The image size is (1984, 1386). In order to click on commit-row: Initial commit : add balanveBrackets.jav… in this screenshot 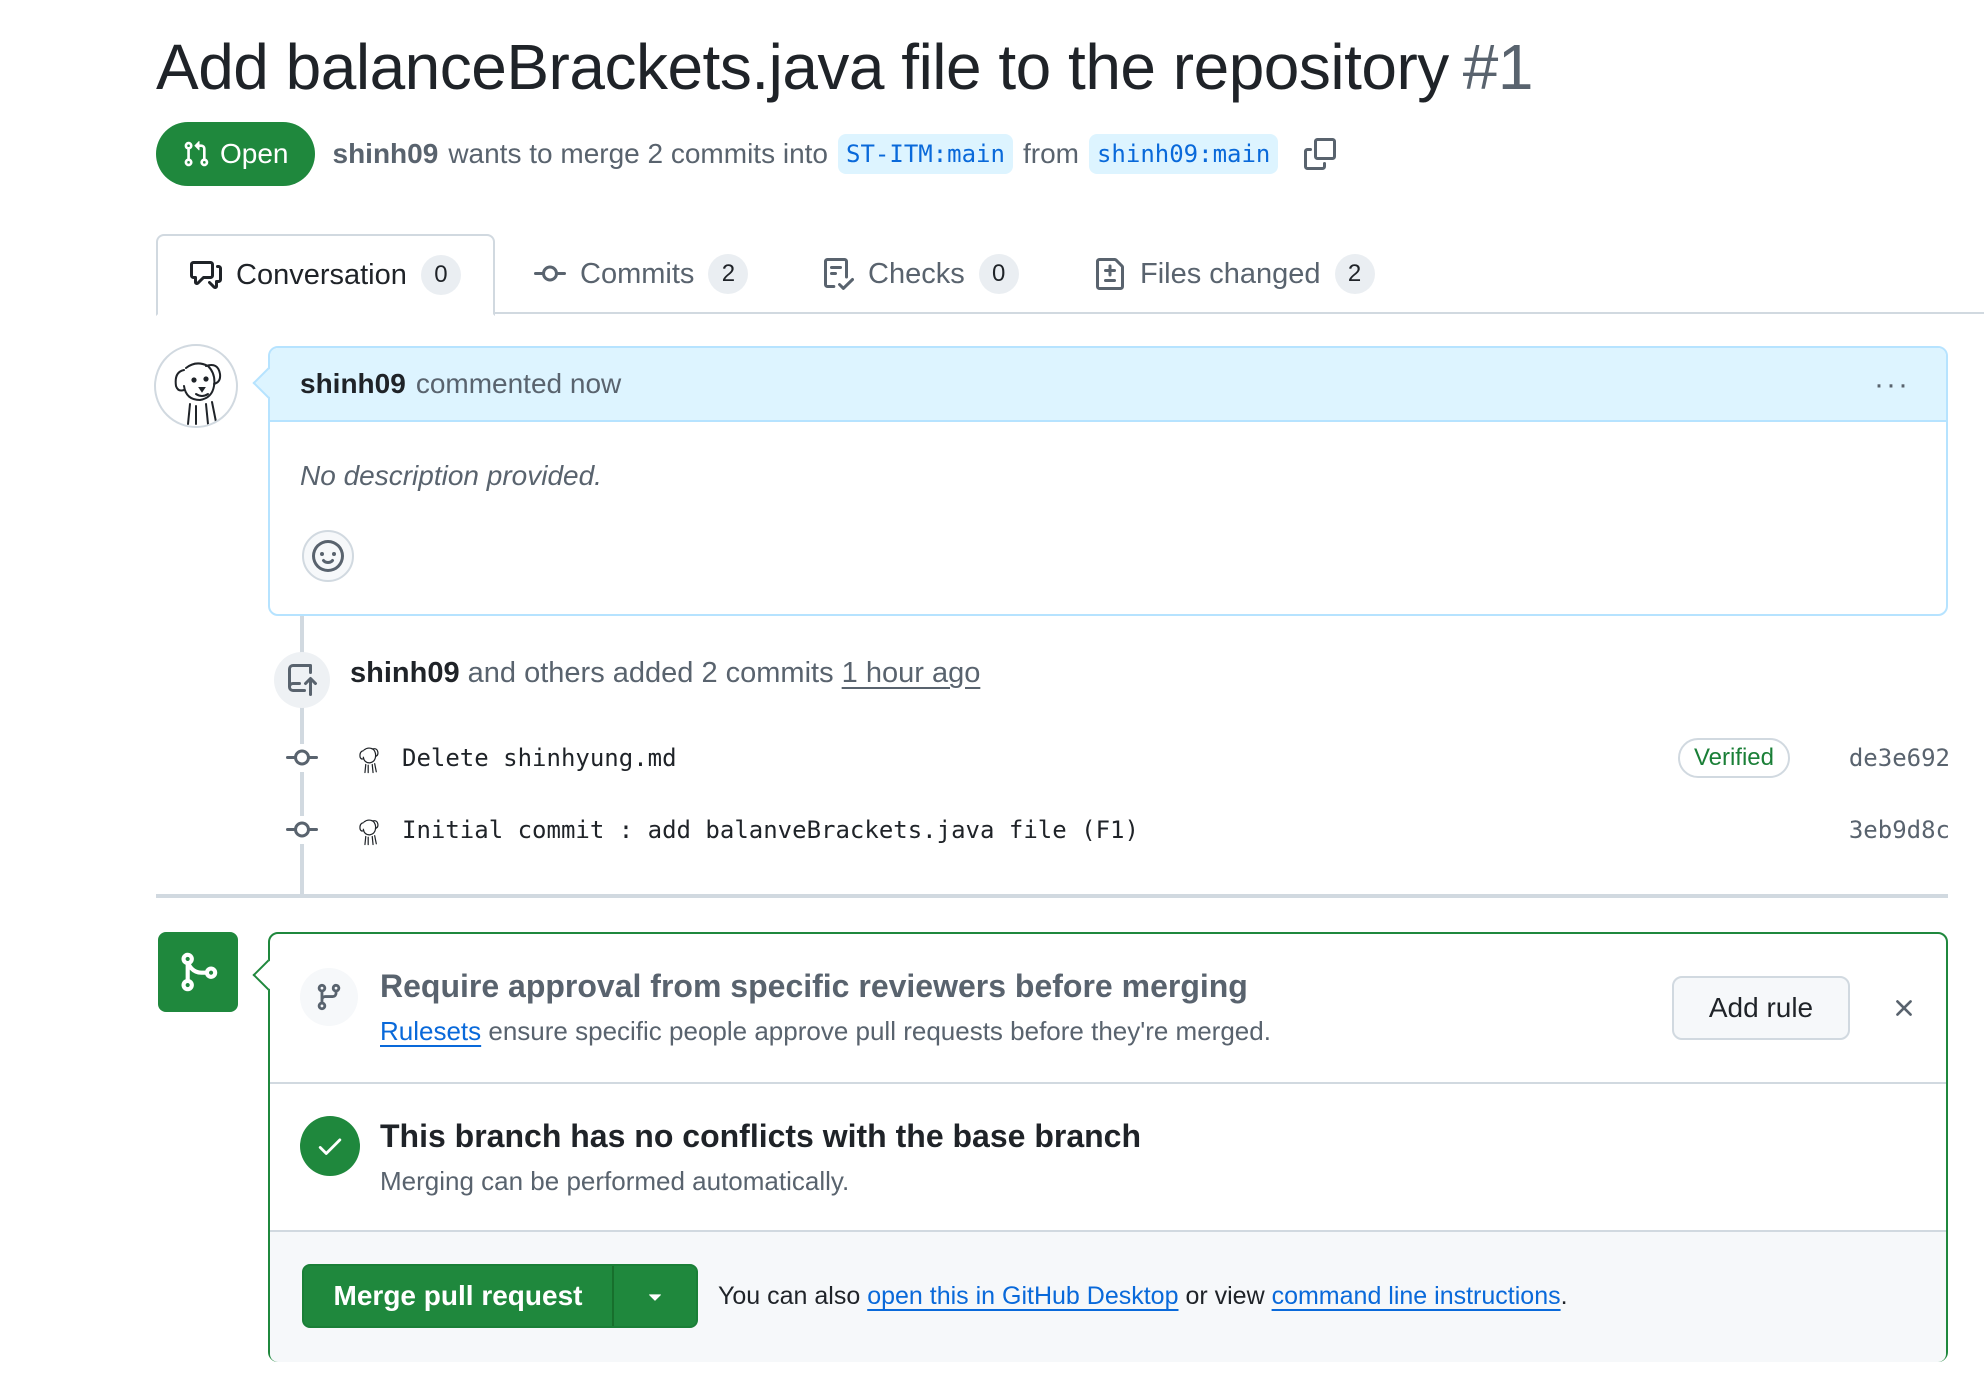, I will do `click(1115, 830)`.